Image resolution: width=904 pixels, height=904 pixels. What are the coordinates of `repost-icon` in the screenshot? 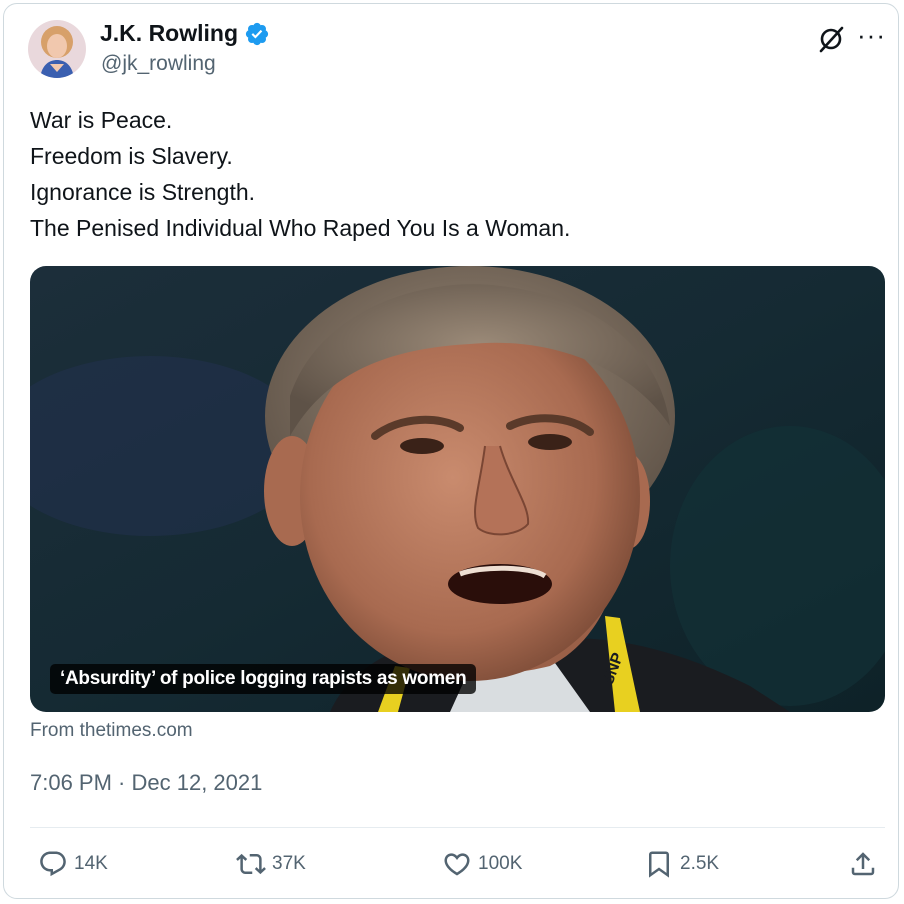 It's located at (251, 864).